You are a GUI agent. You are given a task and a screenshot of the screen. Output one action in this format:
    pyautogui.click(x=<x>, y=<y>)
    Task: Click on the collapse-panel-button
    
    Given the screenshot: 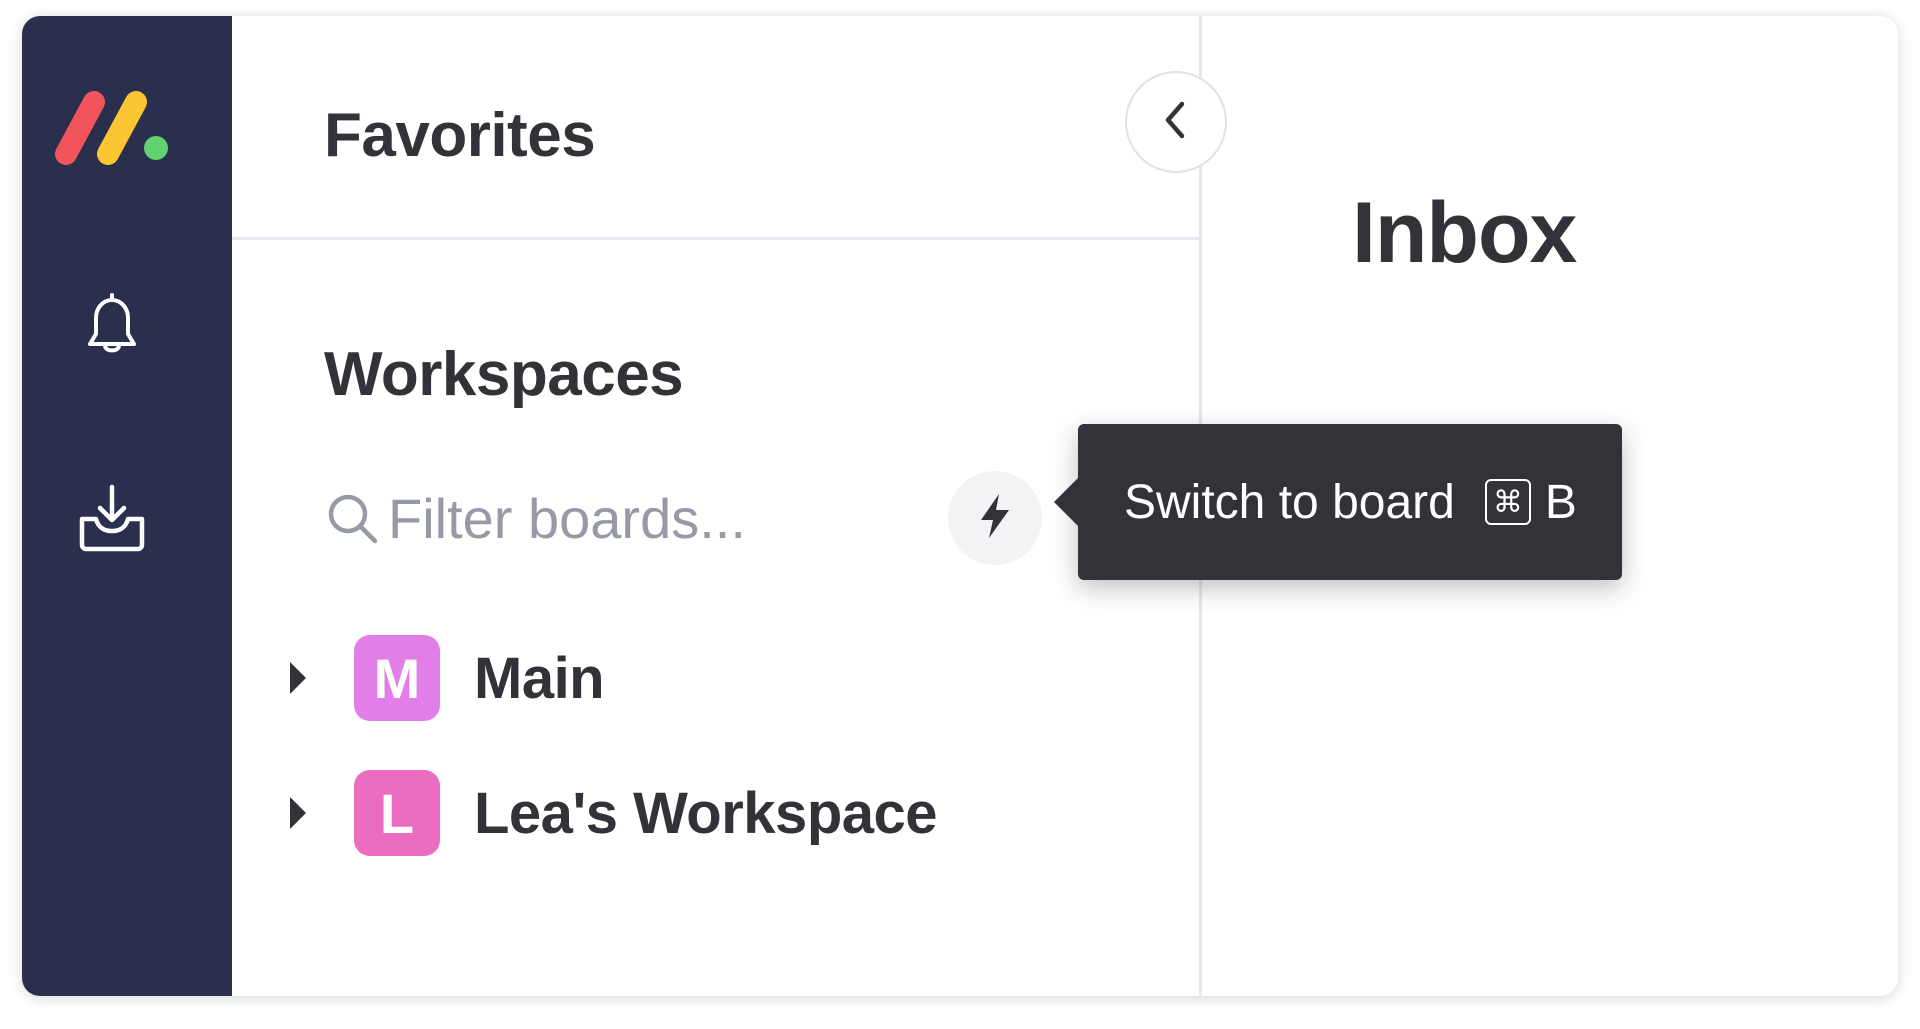 What is the action you would take?
    pyautogui.click(x=1176, y=122)
    